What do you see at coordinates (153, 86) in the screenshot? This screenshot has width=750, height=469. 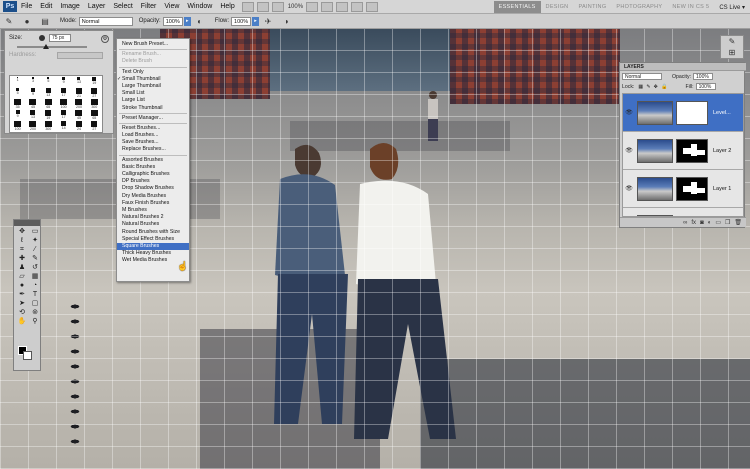 I see `brush-menu-item: Large Thumbnail` at bounding box center [153, 86].